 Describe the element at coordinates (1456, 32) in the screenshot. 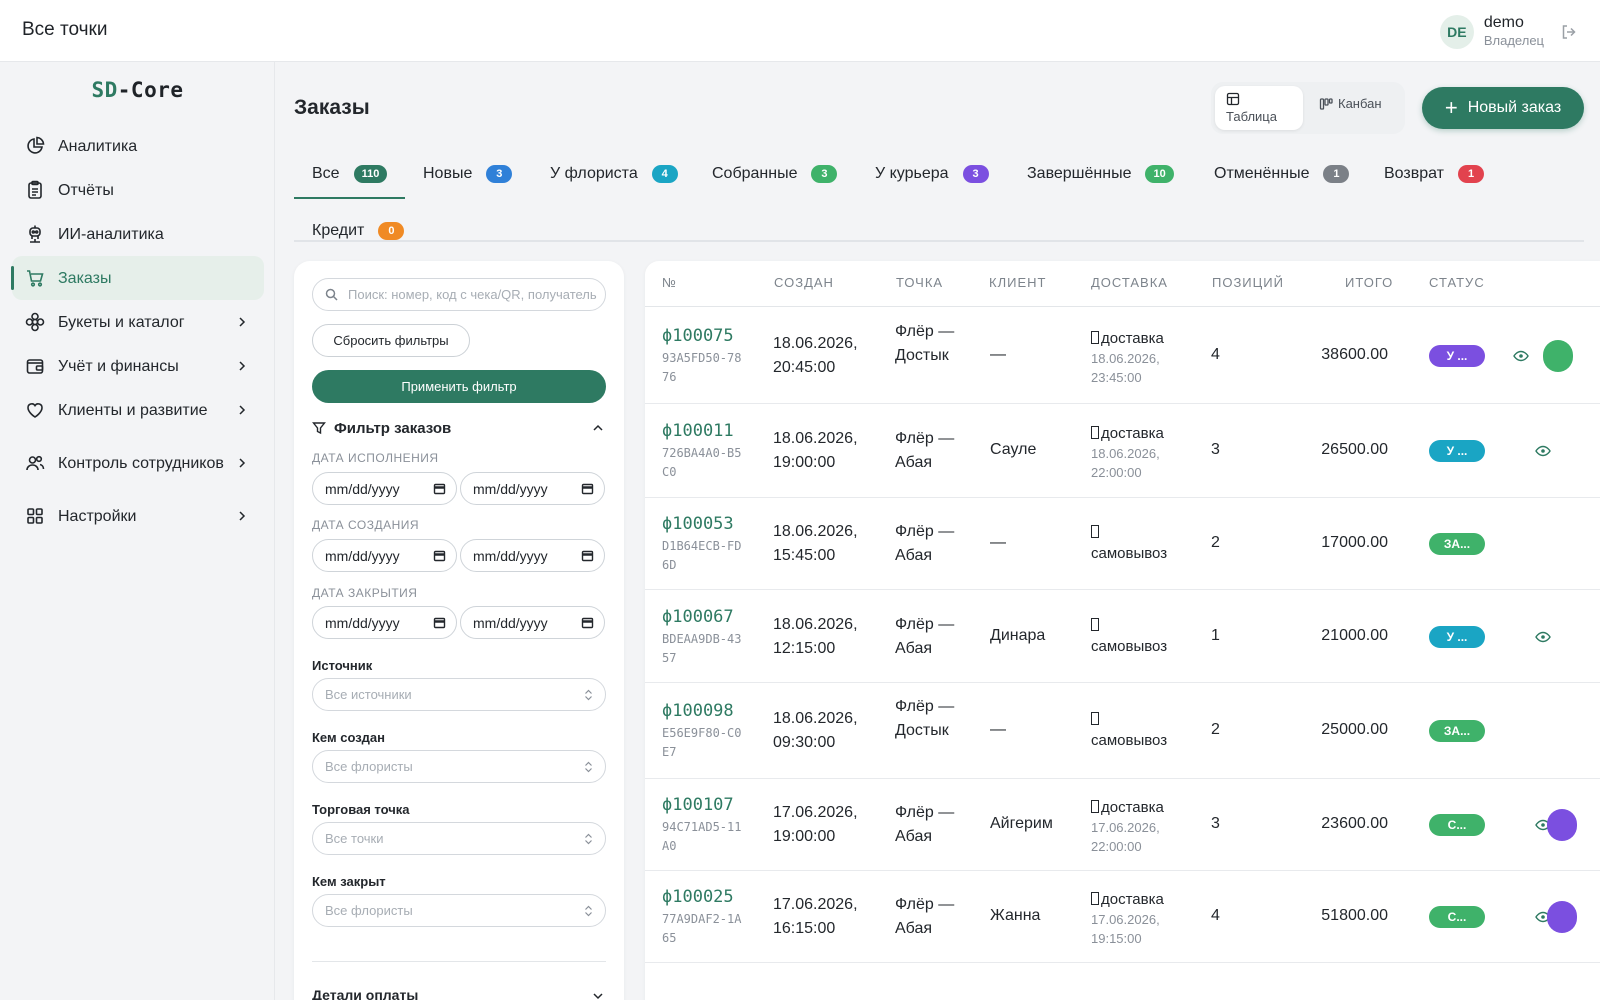

I see `avatar: DE` at that location.